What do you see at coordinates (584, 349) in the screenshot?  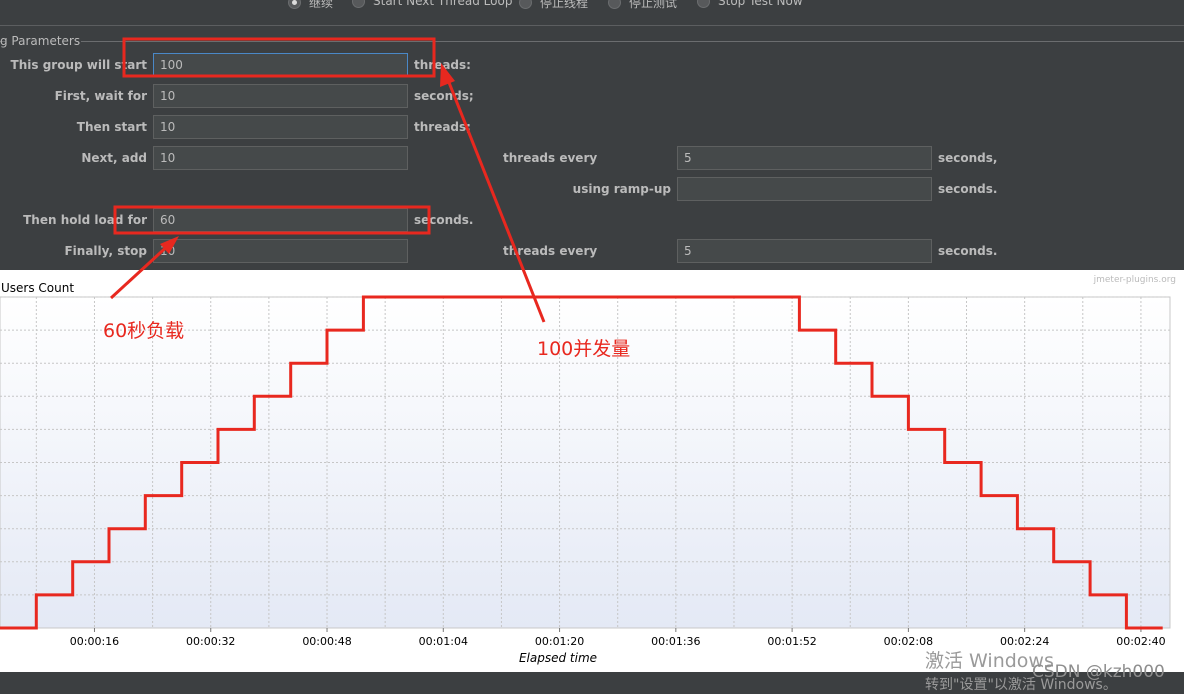 I see `annotation-concurrency: 100并发量` at bounding box center [584, 349].